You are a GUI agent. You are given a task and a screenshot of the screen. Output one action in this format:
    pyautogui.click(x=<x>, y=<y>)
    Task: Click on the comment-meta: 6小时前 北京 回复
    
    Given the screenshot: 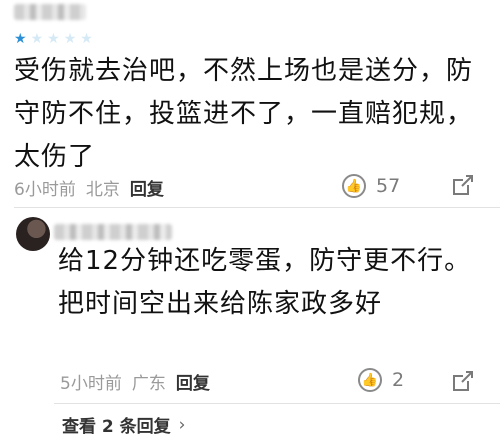 What is the action you would take?
    pyautogui.click(x=89, y=187)
    